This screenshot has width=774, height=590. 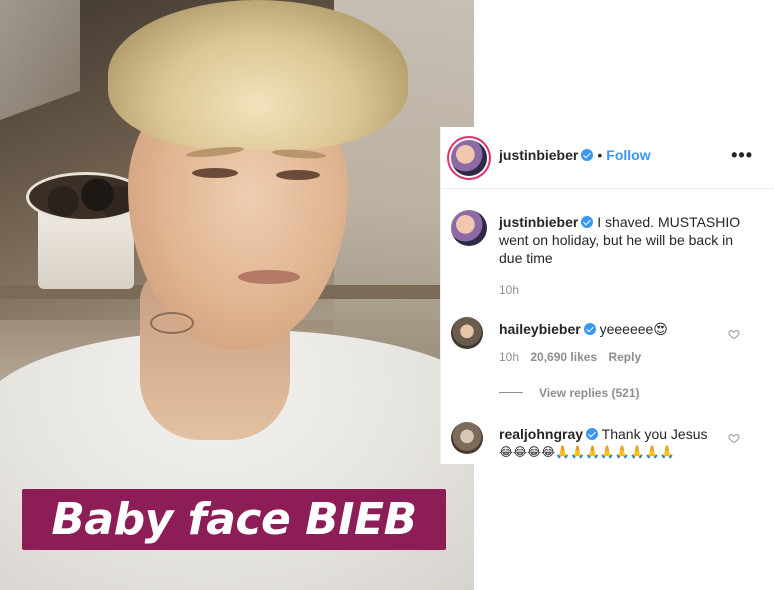 I want to click on photo-mouth, so click(x=269, y=277).